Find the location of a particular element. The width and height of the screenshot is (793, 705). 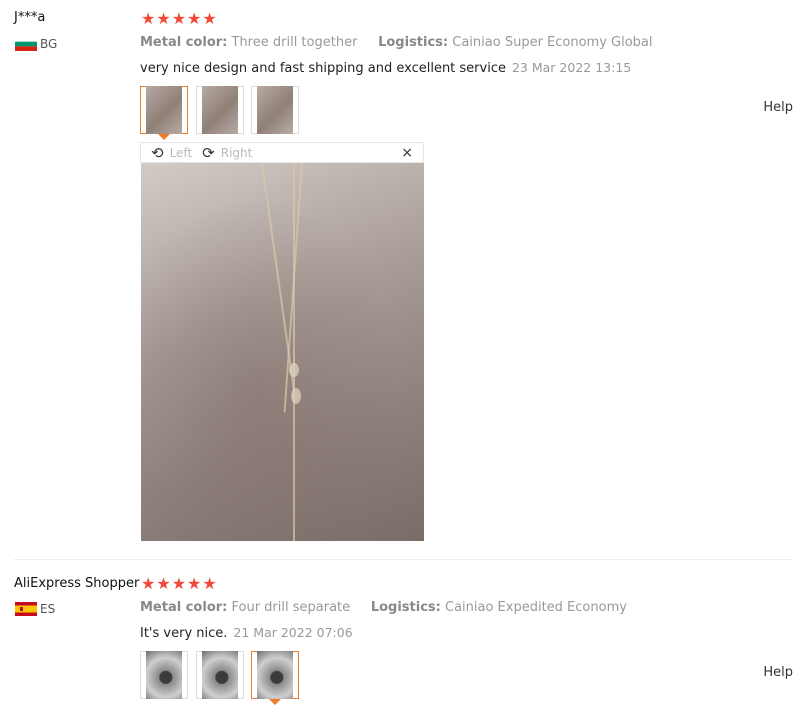

bulgaria-flag-icon is located at coordinates (26, 44).